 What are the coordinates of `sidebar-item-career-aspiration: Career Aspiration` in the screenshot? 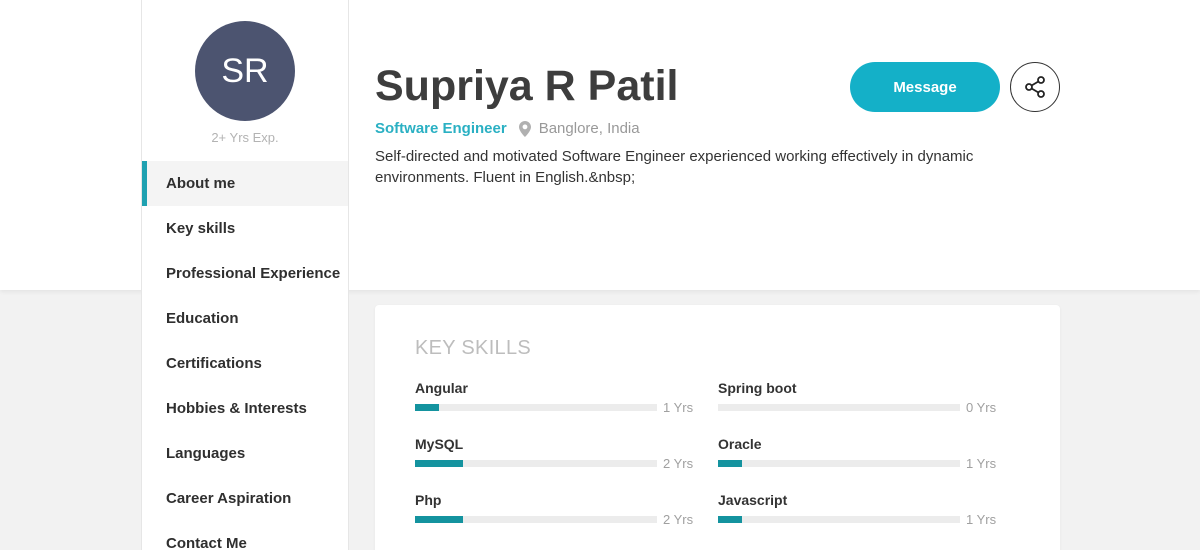 It's located at (245, 498).